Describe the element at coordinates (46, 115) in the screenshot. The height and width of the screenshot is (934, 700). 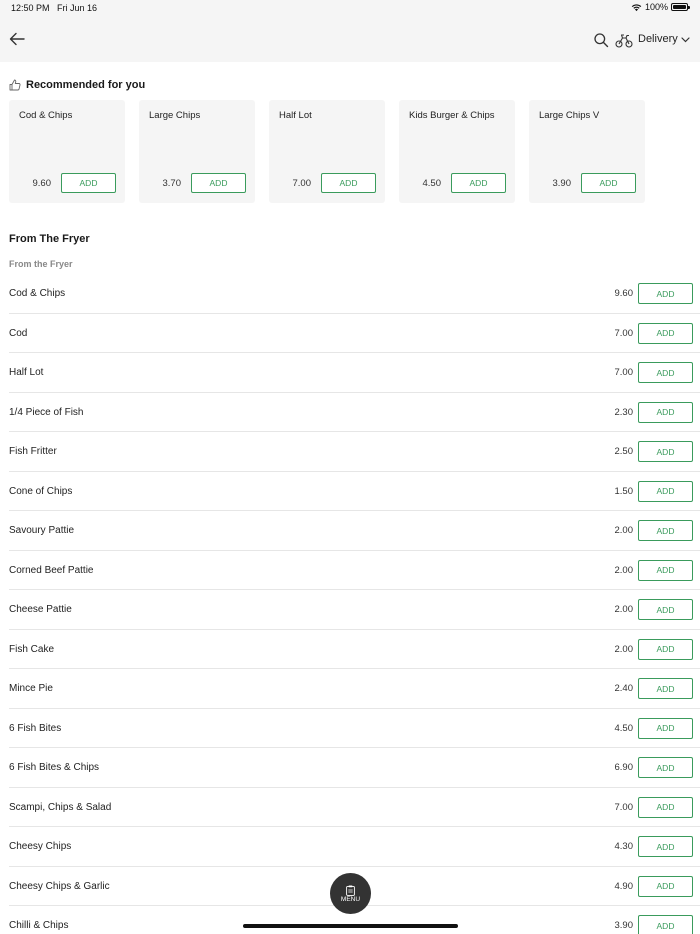
I see `recommended-item-name: Cod & Chips` at that location.